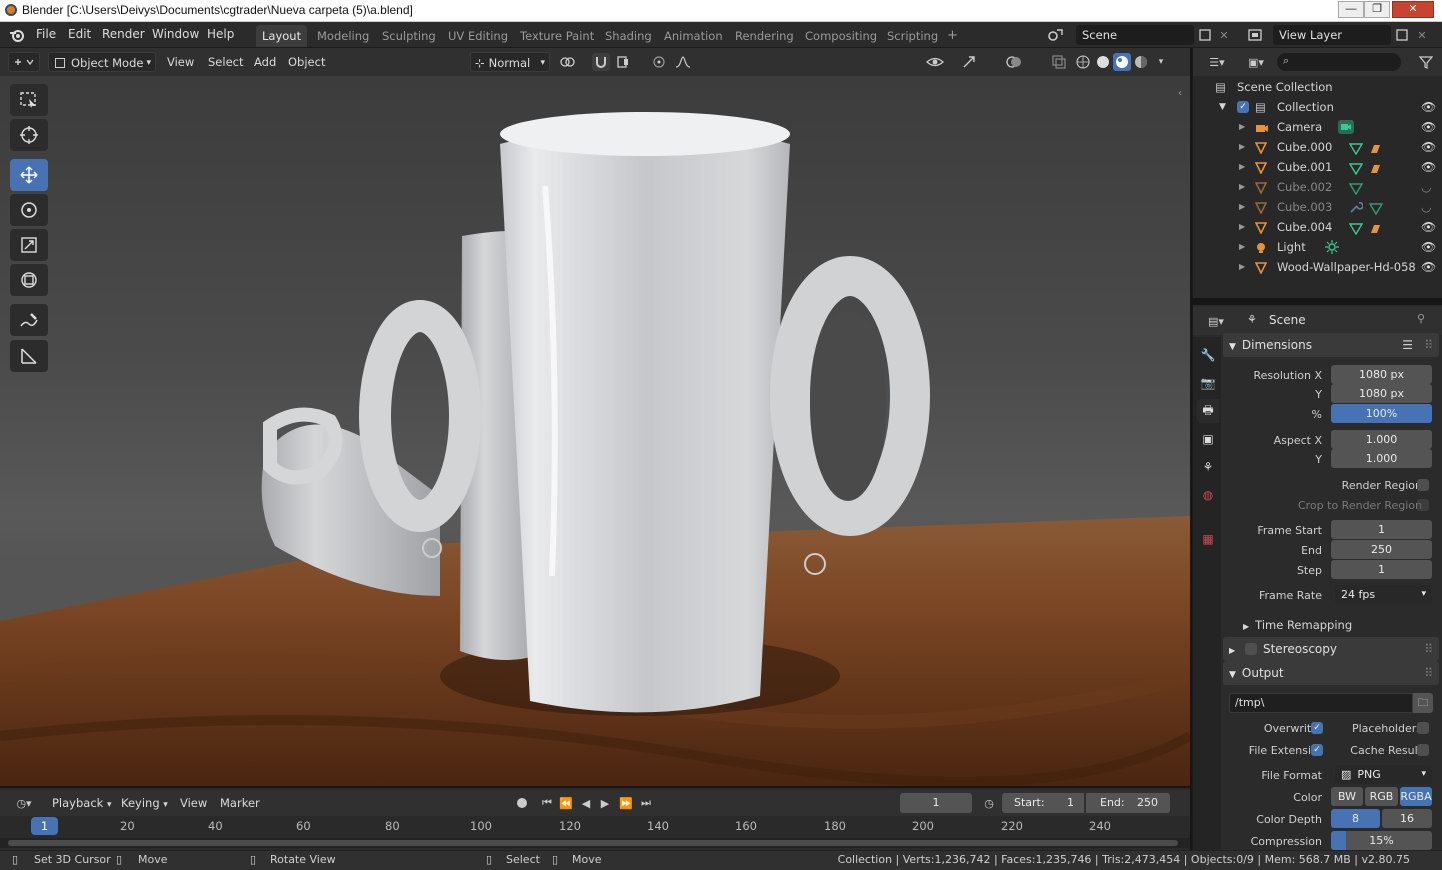 The image size is (1442, 870). Describe the element at coordinates (1014, 62) in the screenshot. I see `overlays-toggle-icon` at that location.